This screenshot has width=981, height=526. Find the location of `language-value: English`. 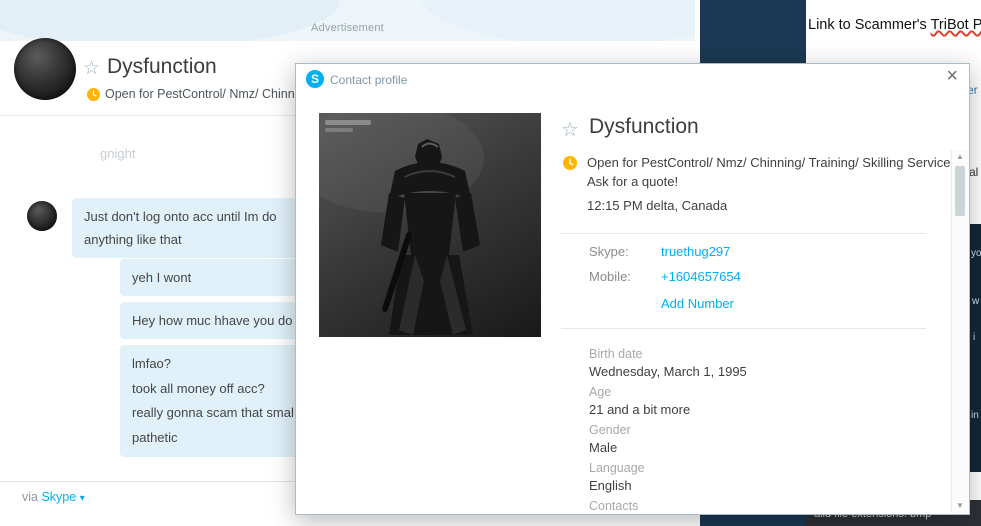

language-value: English is located at coordinates (610, 485).